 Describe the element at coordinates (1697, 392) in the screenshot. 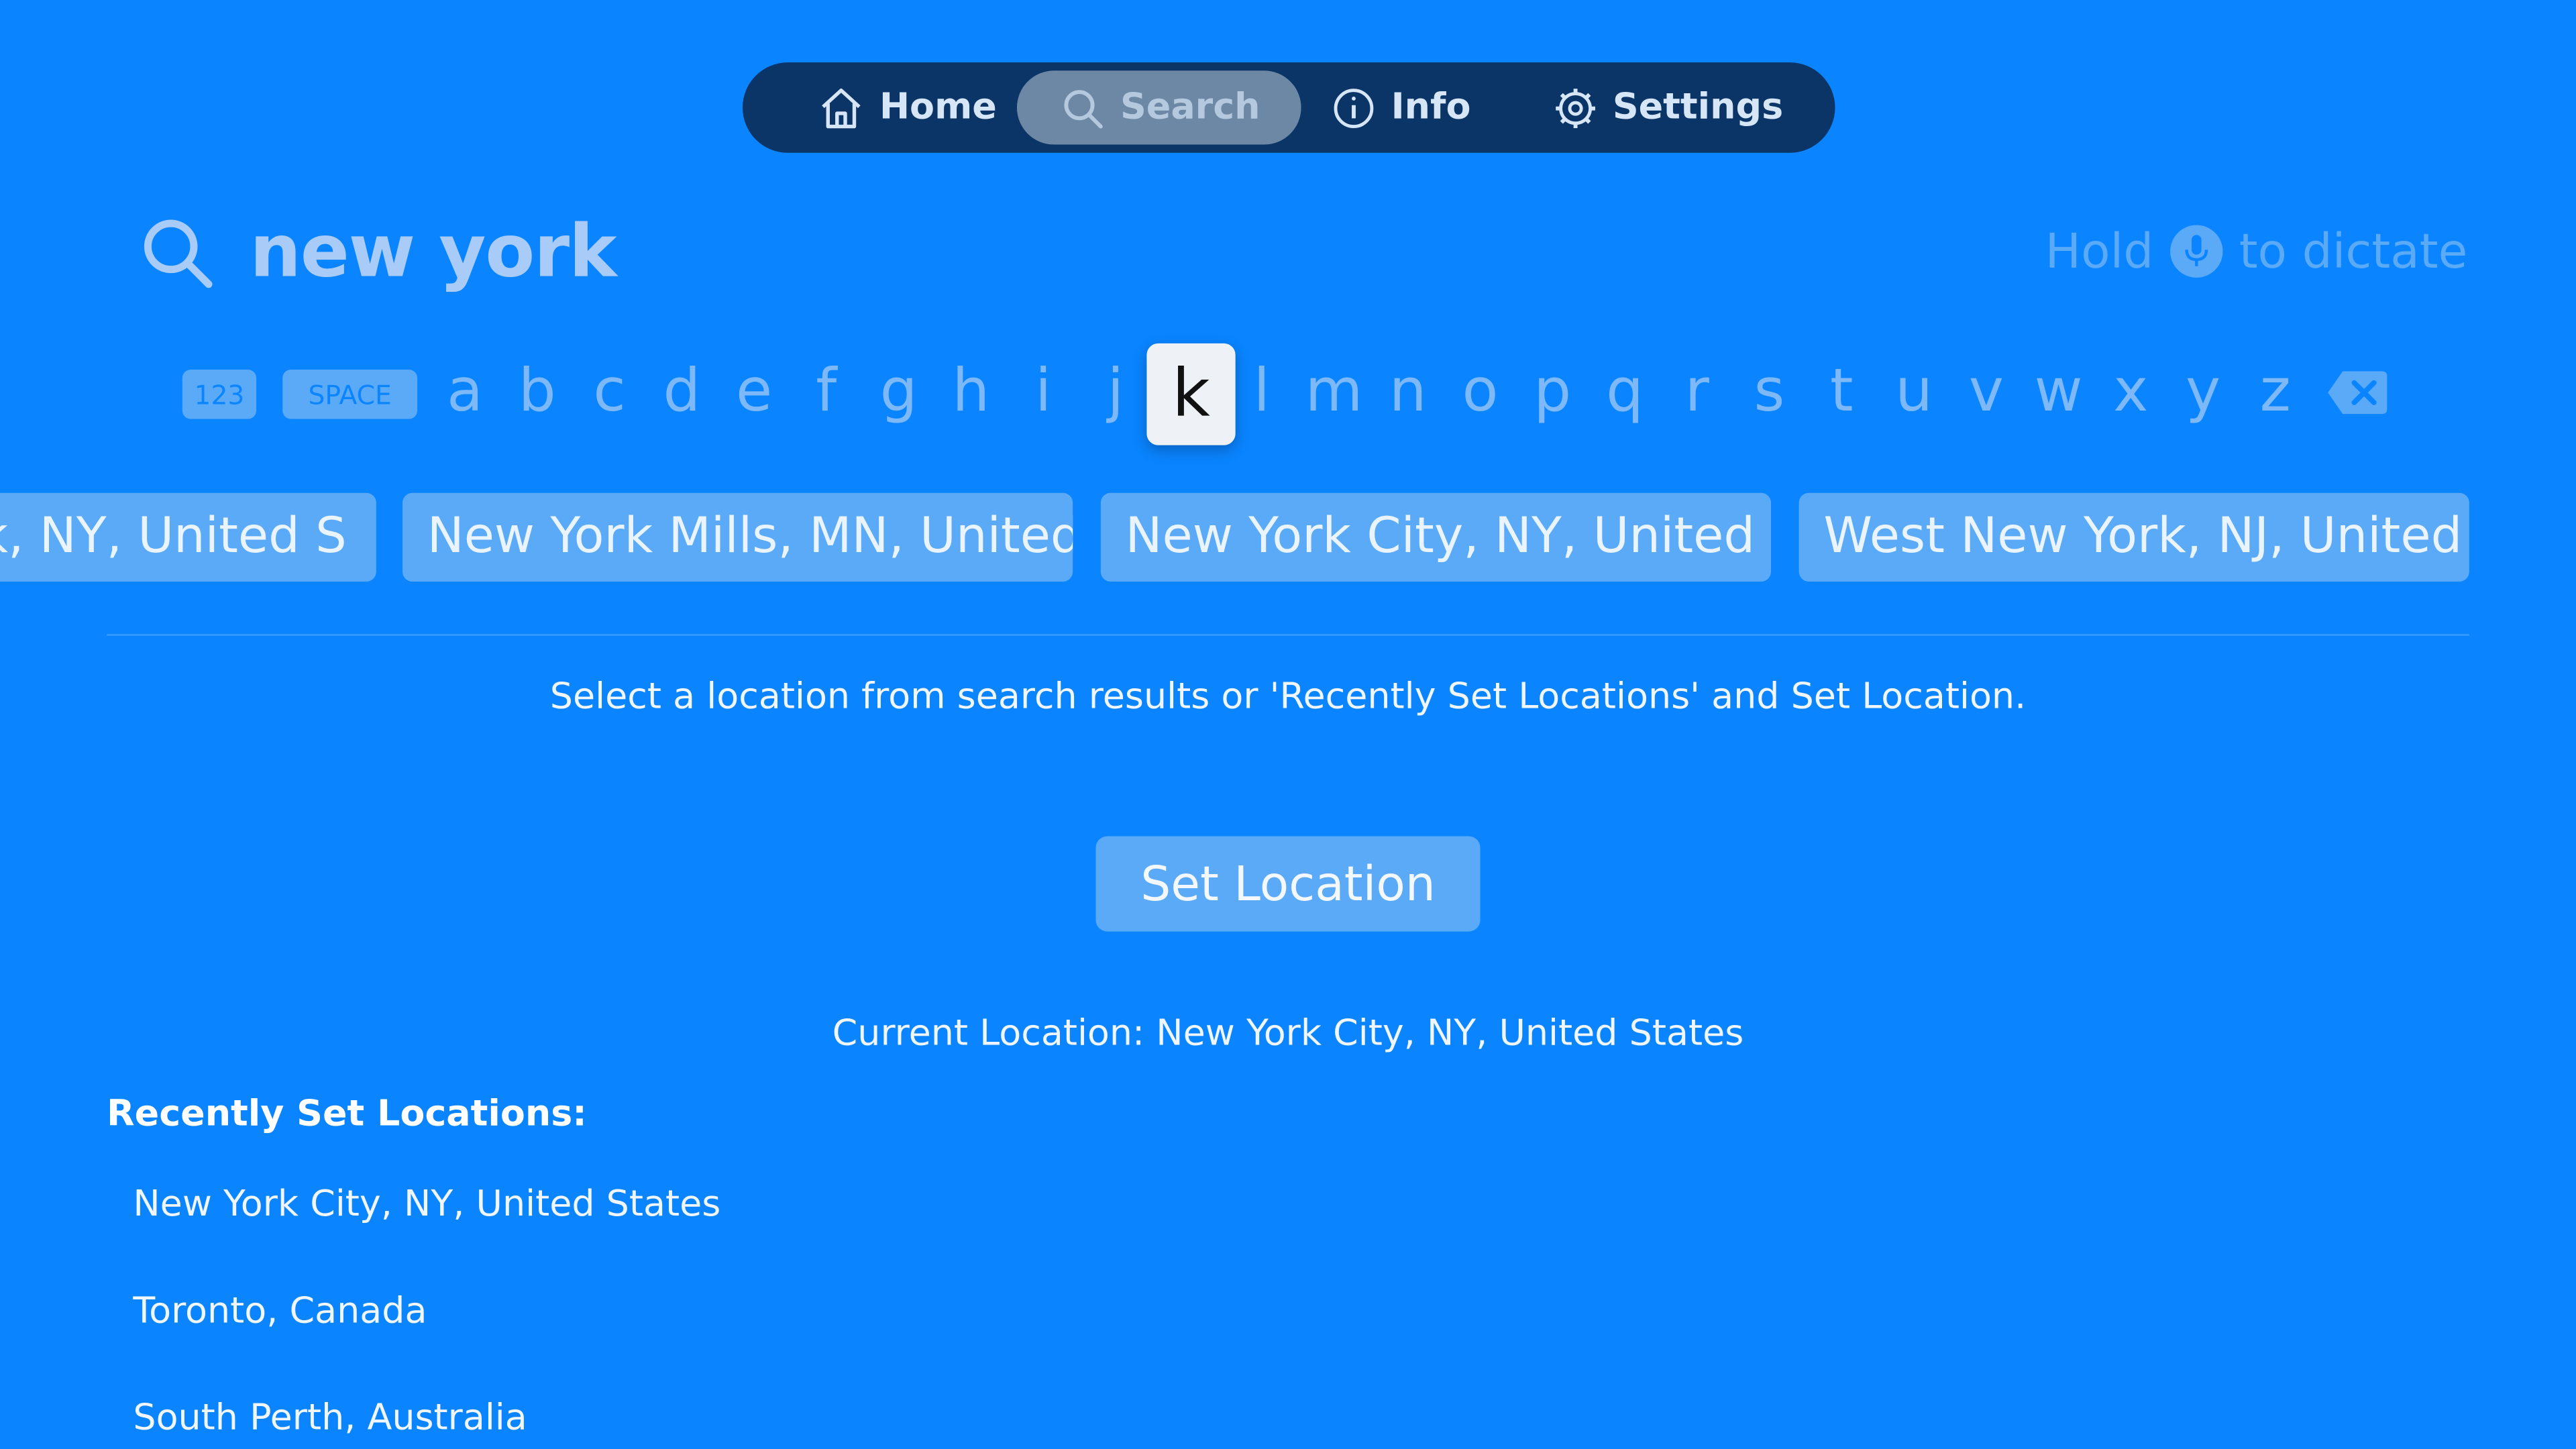

I see `key-r: r` at that location.